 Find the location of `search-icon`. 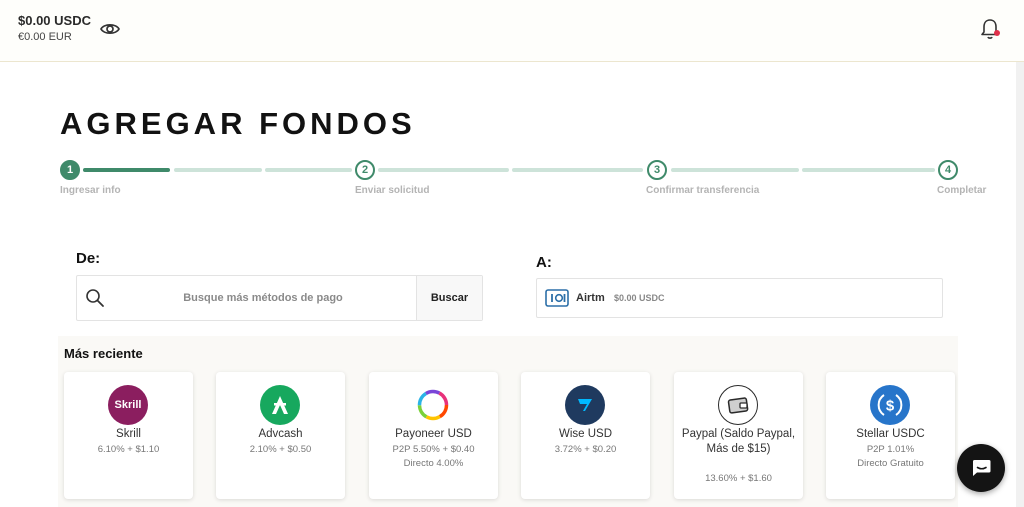

search-icon is located at coordinates (95, 298).